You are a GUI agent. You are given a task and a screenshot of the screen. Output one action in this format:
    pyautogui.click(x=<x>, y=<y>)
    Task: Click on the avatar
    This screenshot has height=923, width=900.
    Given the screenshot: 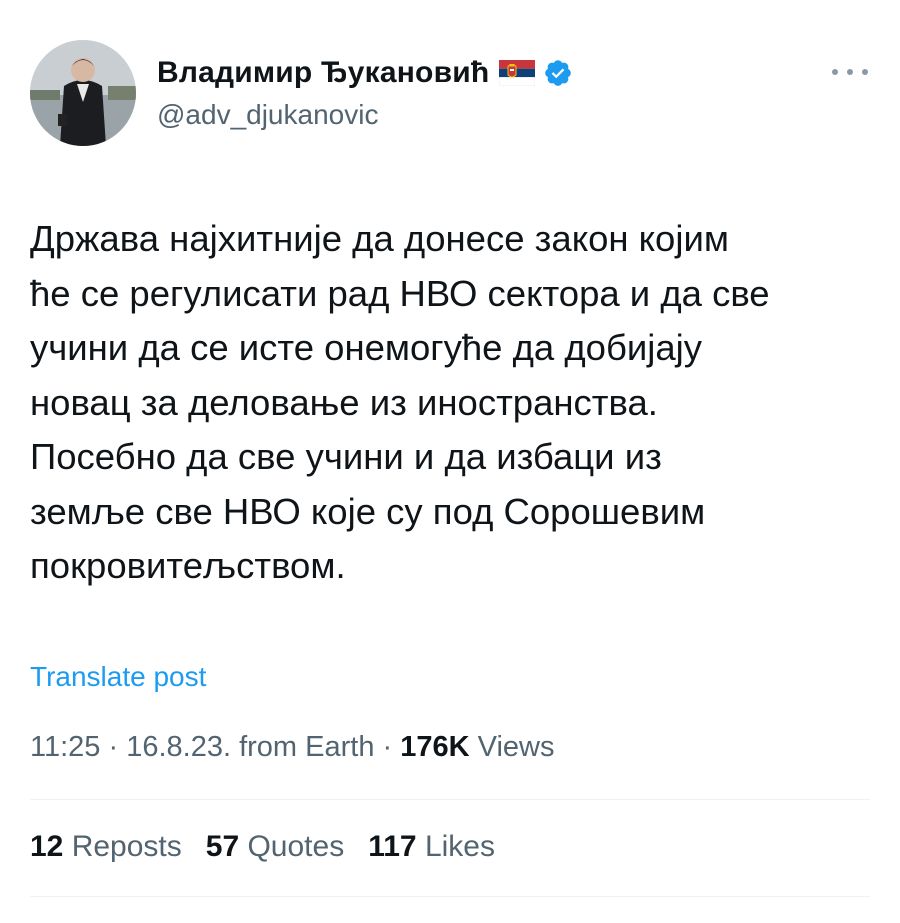 What is the action you would take?
    pyautogui.click(x=83, y=93)
    